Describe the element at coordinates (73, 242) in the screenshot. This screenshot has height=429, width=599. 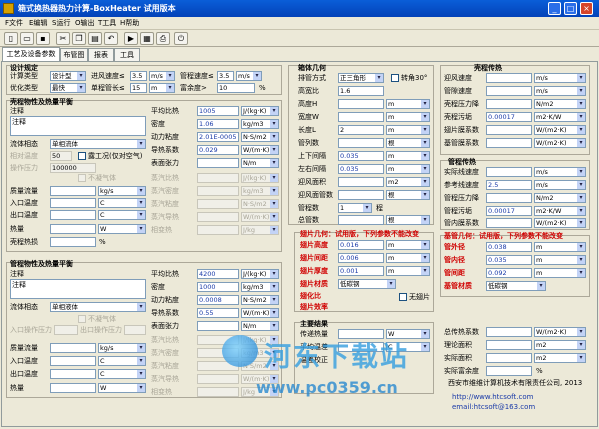
I see `shell-heat-loss-input` at that location.